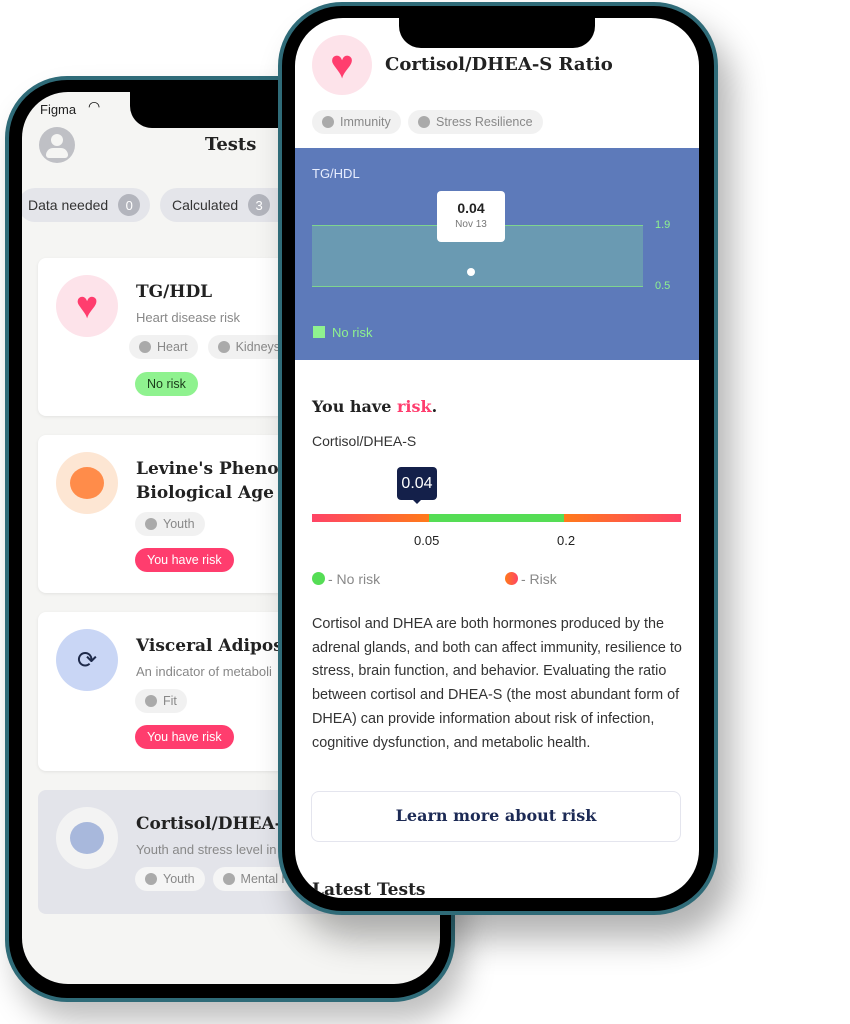 The height and width of the screenshot is (1024, 850). Describe the element at coordinates (206, 849) in the screenshot. I see `card-subtitle: Youth and stress level in` at that location.